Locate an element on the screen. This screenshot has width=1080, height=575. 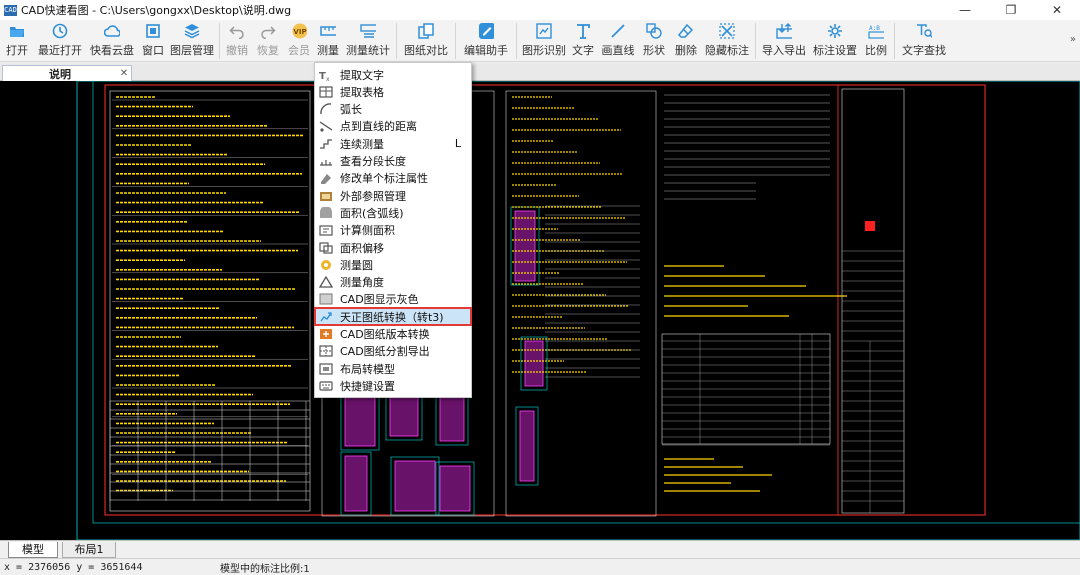
menu-item: Tx 提取文字 is located at coordinates (393, 74).